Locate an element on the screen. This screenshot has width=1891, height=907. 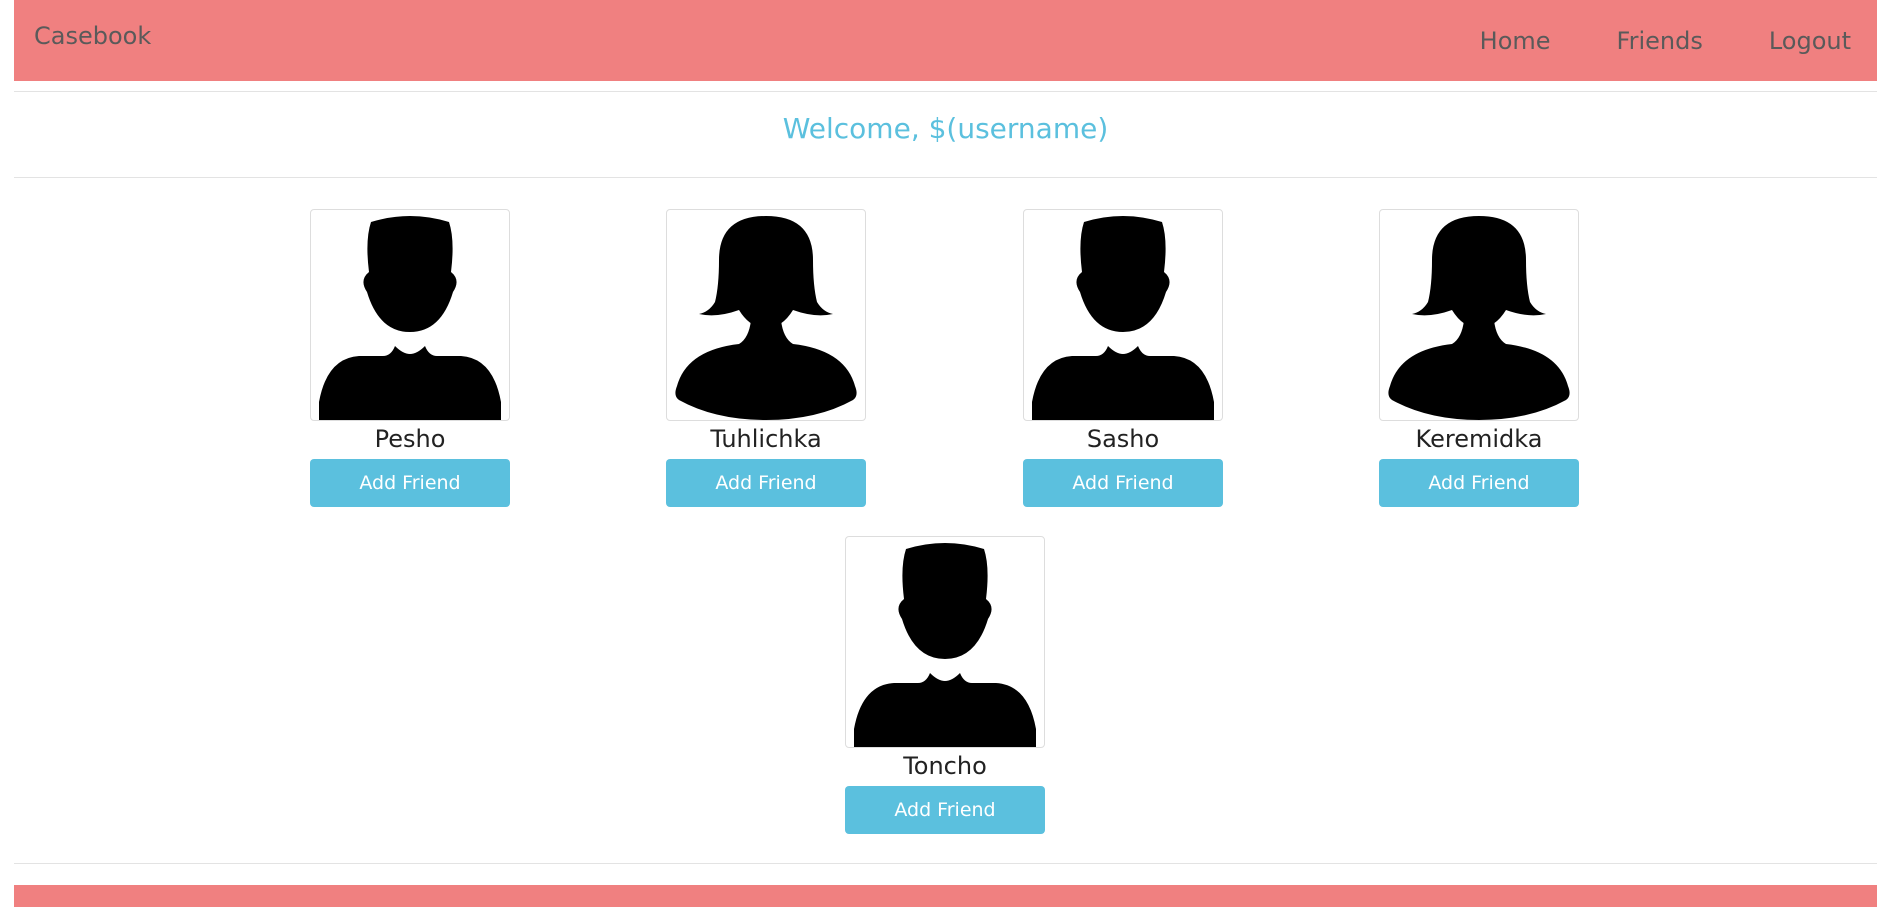
person-name: Keremidka is located at coordinates (1479, 439).